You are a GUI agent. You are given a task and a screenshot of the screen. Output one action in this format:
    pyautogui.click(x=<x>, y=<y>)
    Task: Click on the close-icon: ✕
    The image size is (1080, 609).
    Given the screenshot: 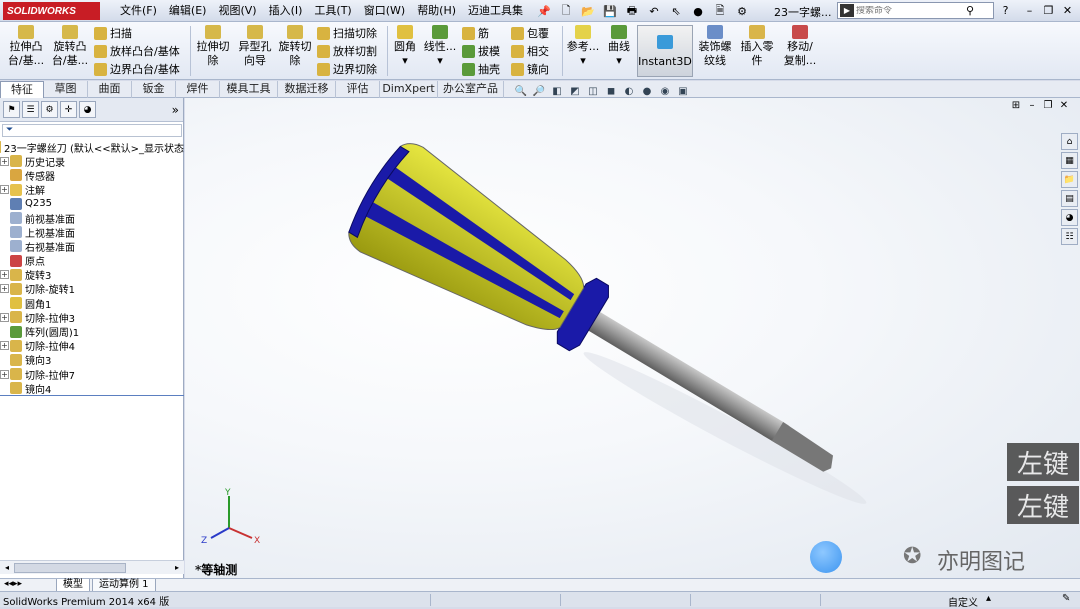 What is the action you would take?
    pyautogui.click(x=1067, y=10)
    